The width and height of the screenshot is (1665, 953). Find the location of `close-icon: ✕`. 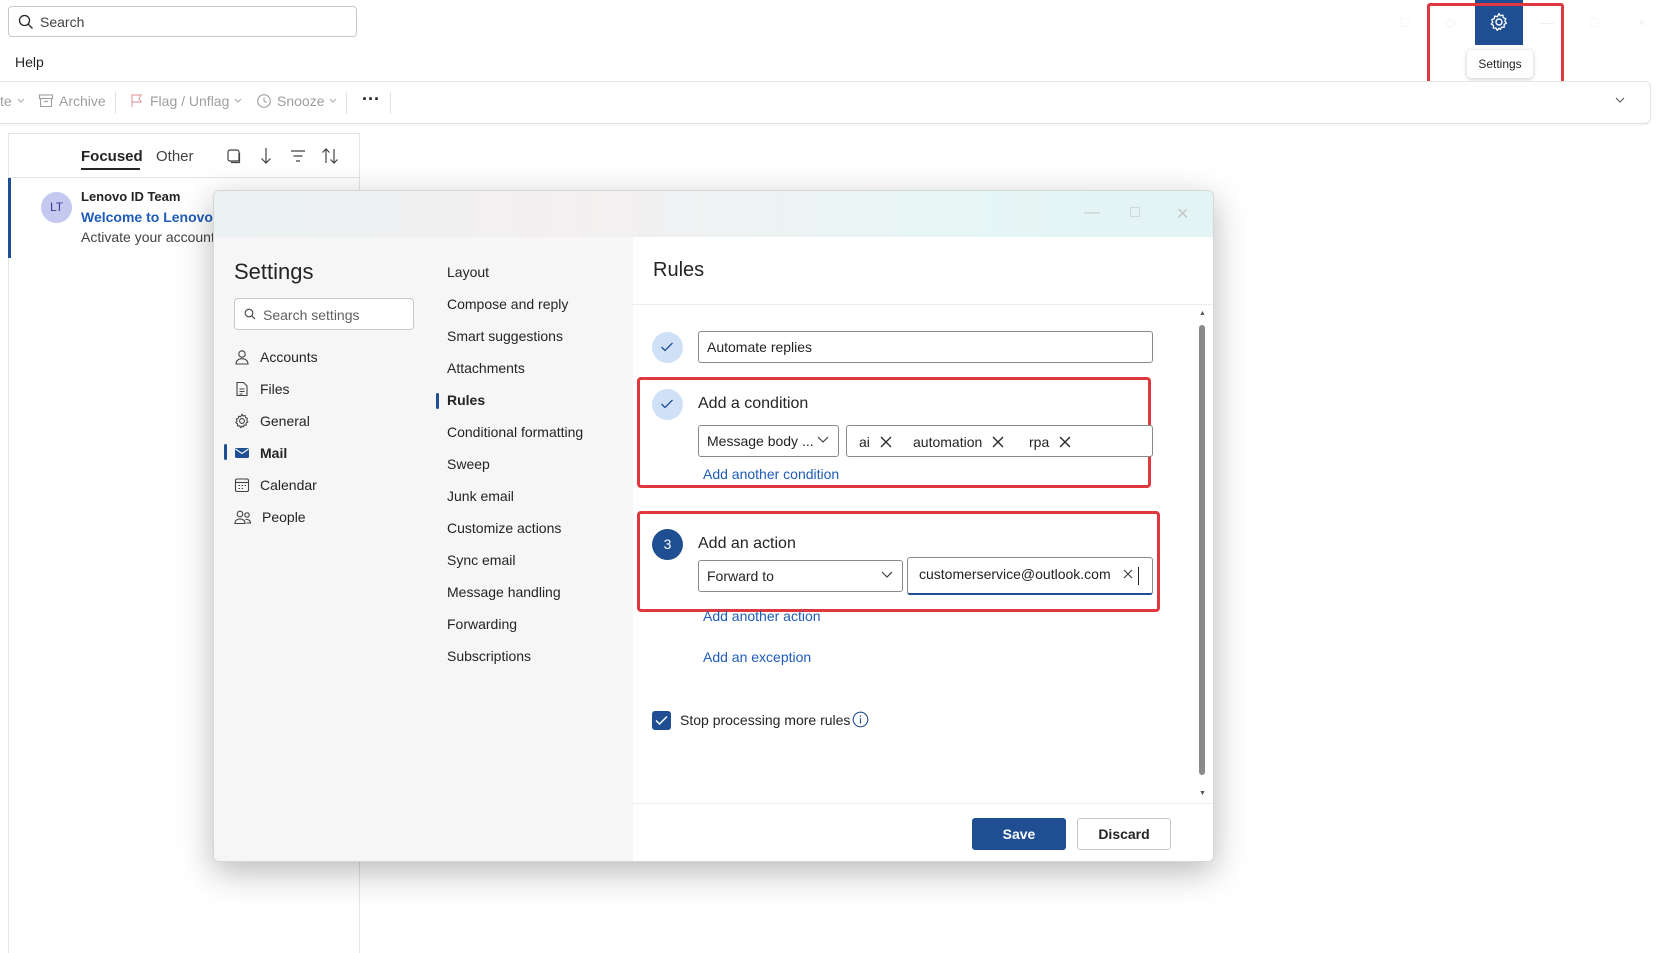

close-icon: ✕ is located at coordinates (1182, 214).